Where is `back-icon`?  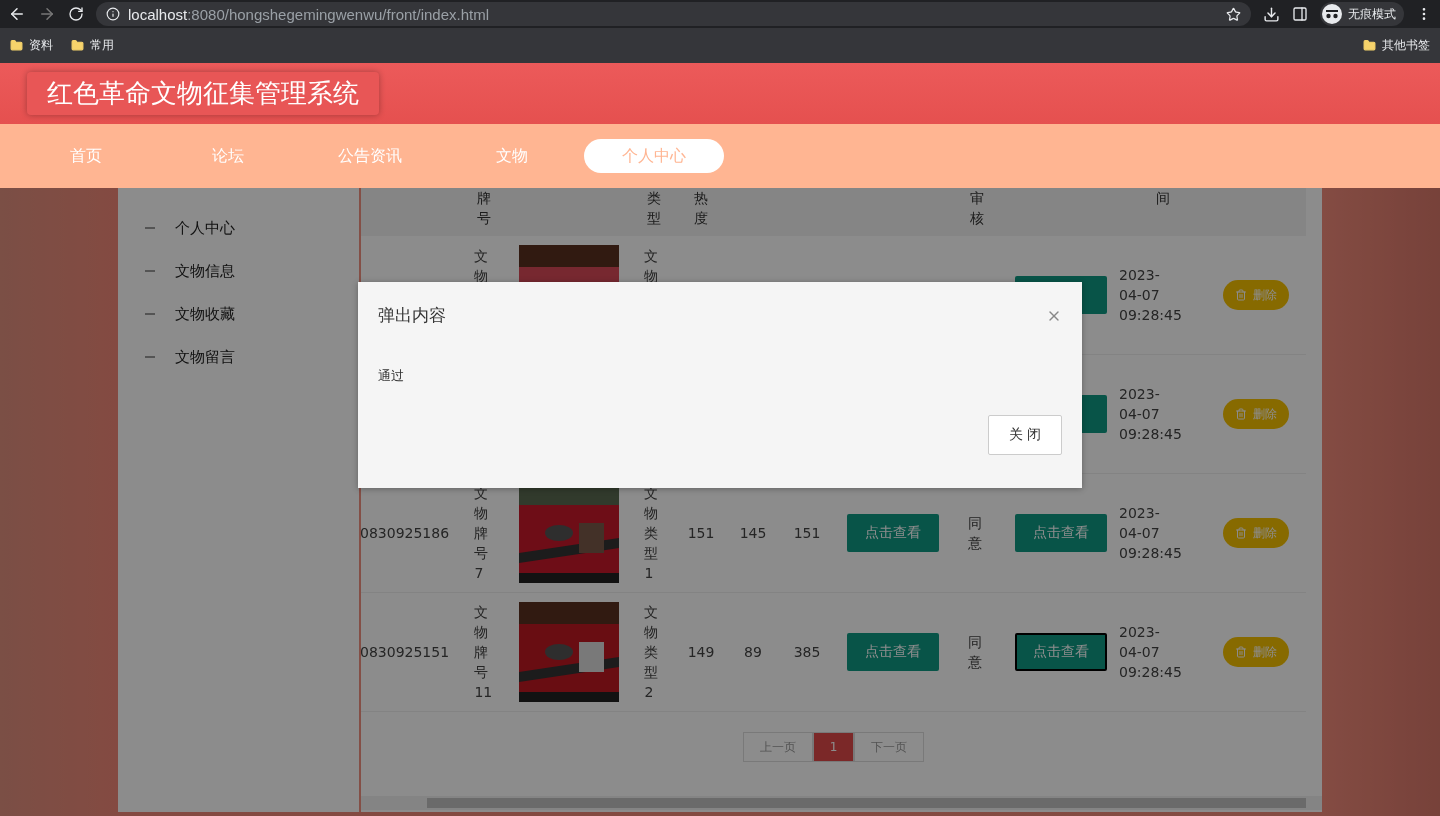
back-icon is located at coordinates (17, 14).